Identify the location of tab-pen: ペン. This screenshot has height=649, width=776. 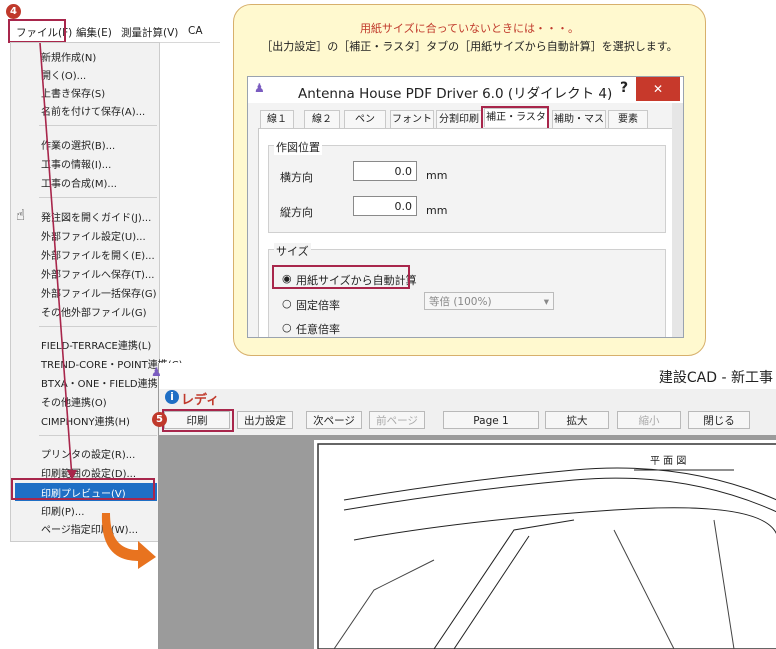
(365, 119).